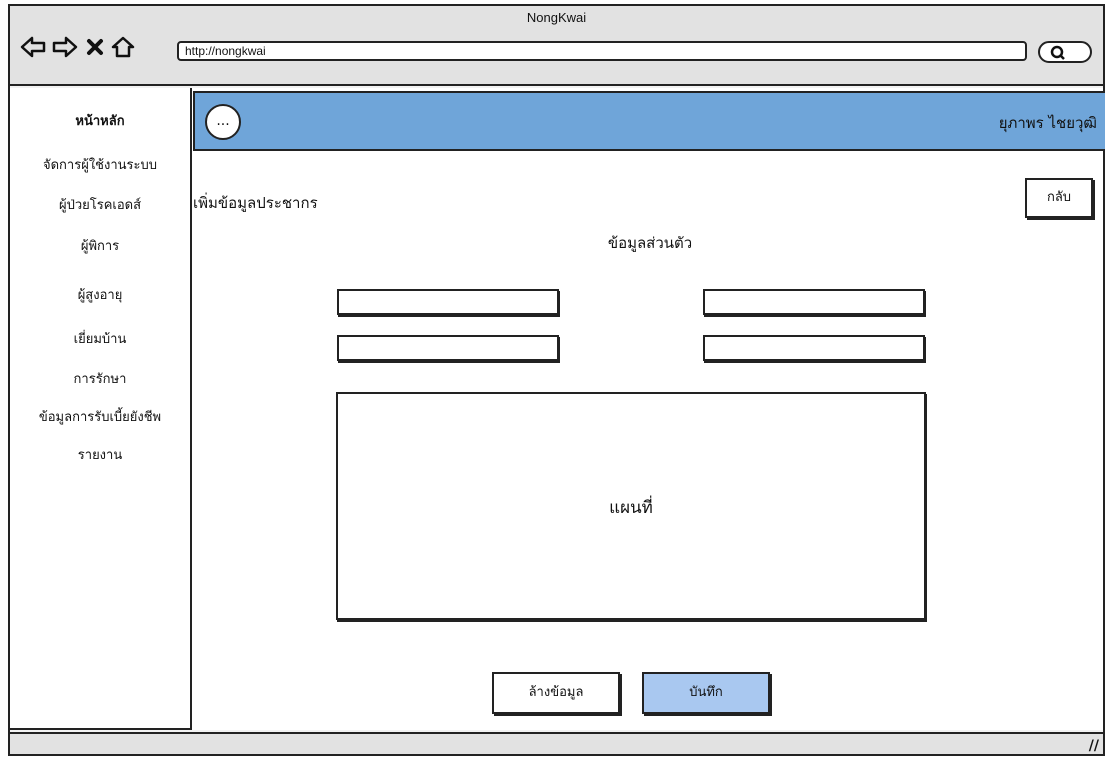 The height and width of the screenshot is (757, 1109). Describe the element at coordinates (100, 204) in the screenshot. I see `sidebar-item-aids-patients: ผู้ป่วยโรคเอดส์` at that location.